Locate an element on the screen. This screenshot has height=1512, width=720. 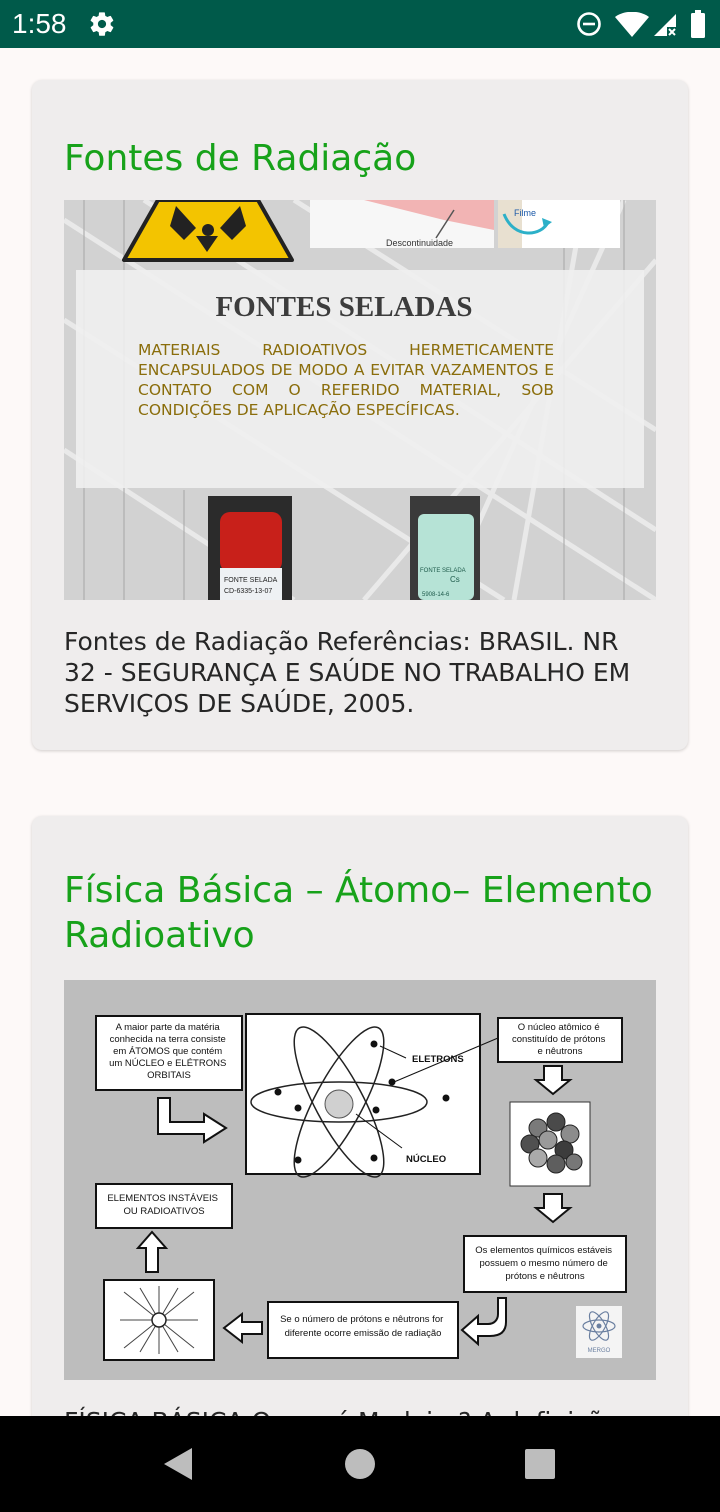
home-icon is located at coordinates (360, 1464).